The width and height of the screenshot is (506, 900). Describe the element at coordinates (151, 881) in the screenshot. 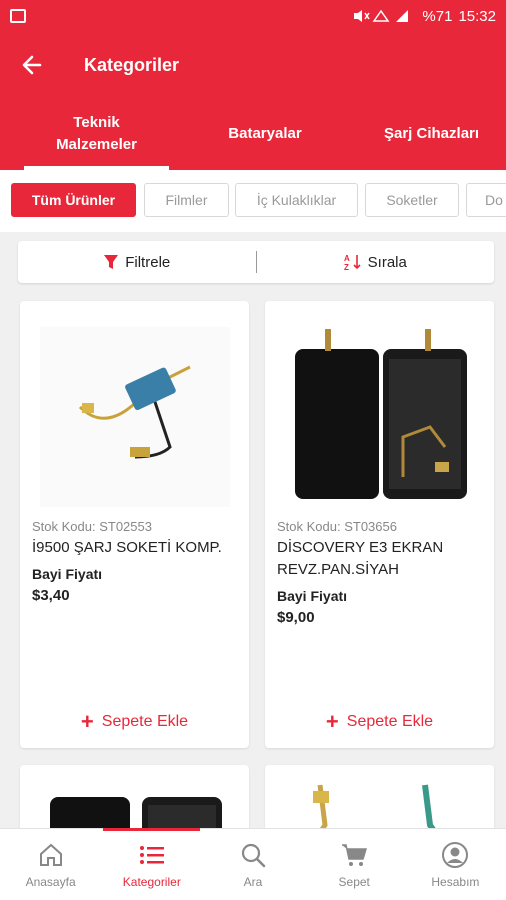

I see `nav-label: Kategoriler` at that location.